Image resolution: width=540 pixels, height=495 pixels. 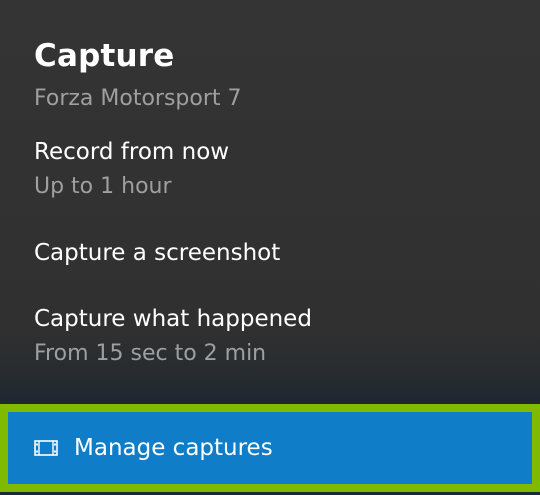 What do you see at coordinates (132, 152) in the screenshot?
I see `record-from-now-label: Record from now` at bounding box center [132, 152].